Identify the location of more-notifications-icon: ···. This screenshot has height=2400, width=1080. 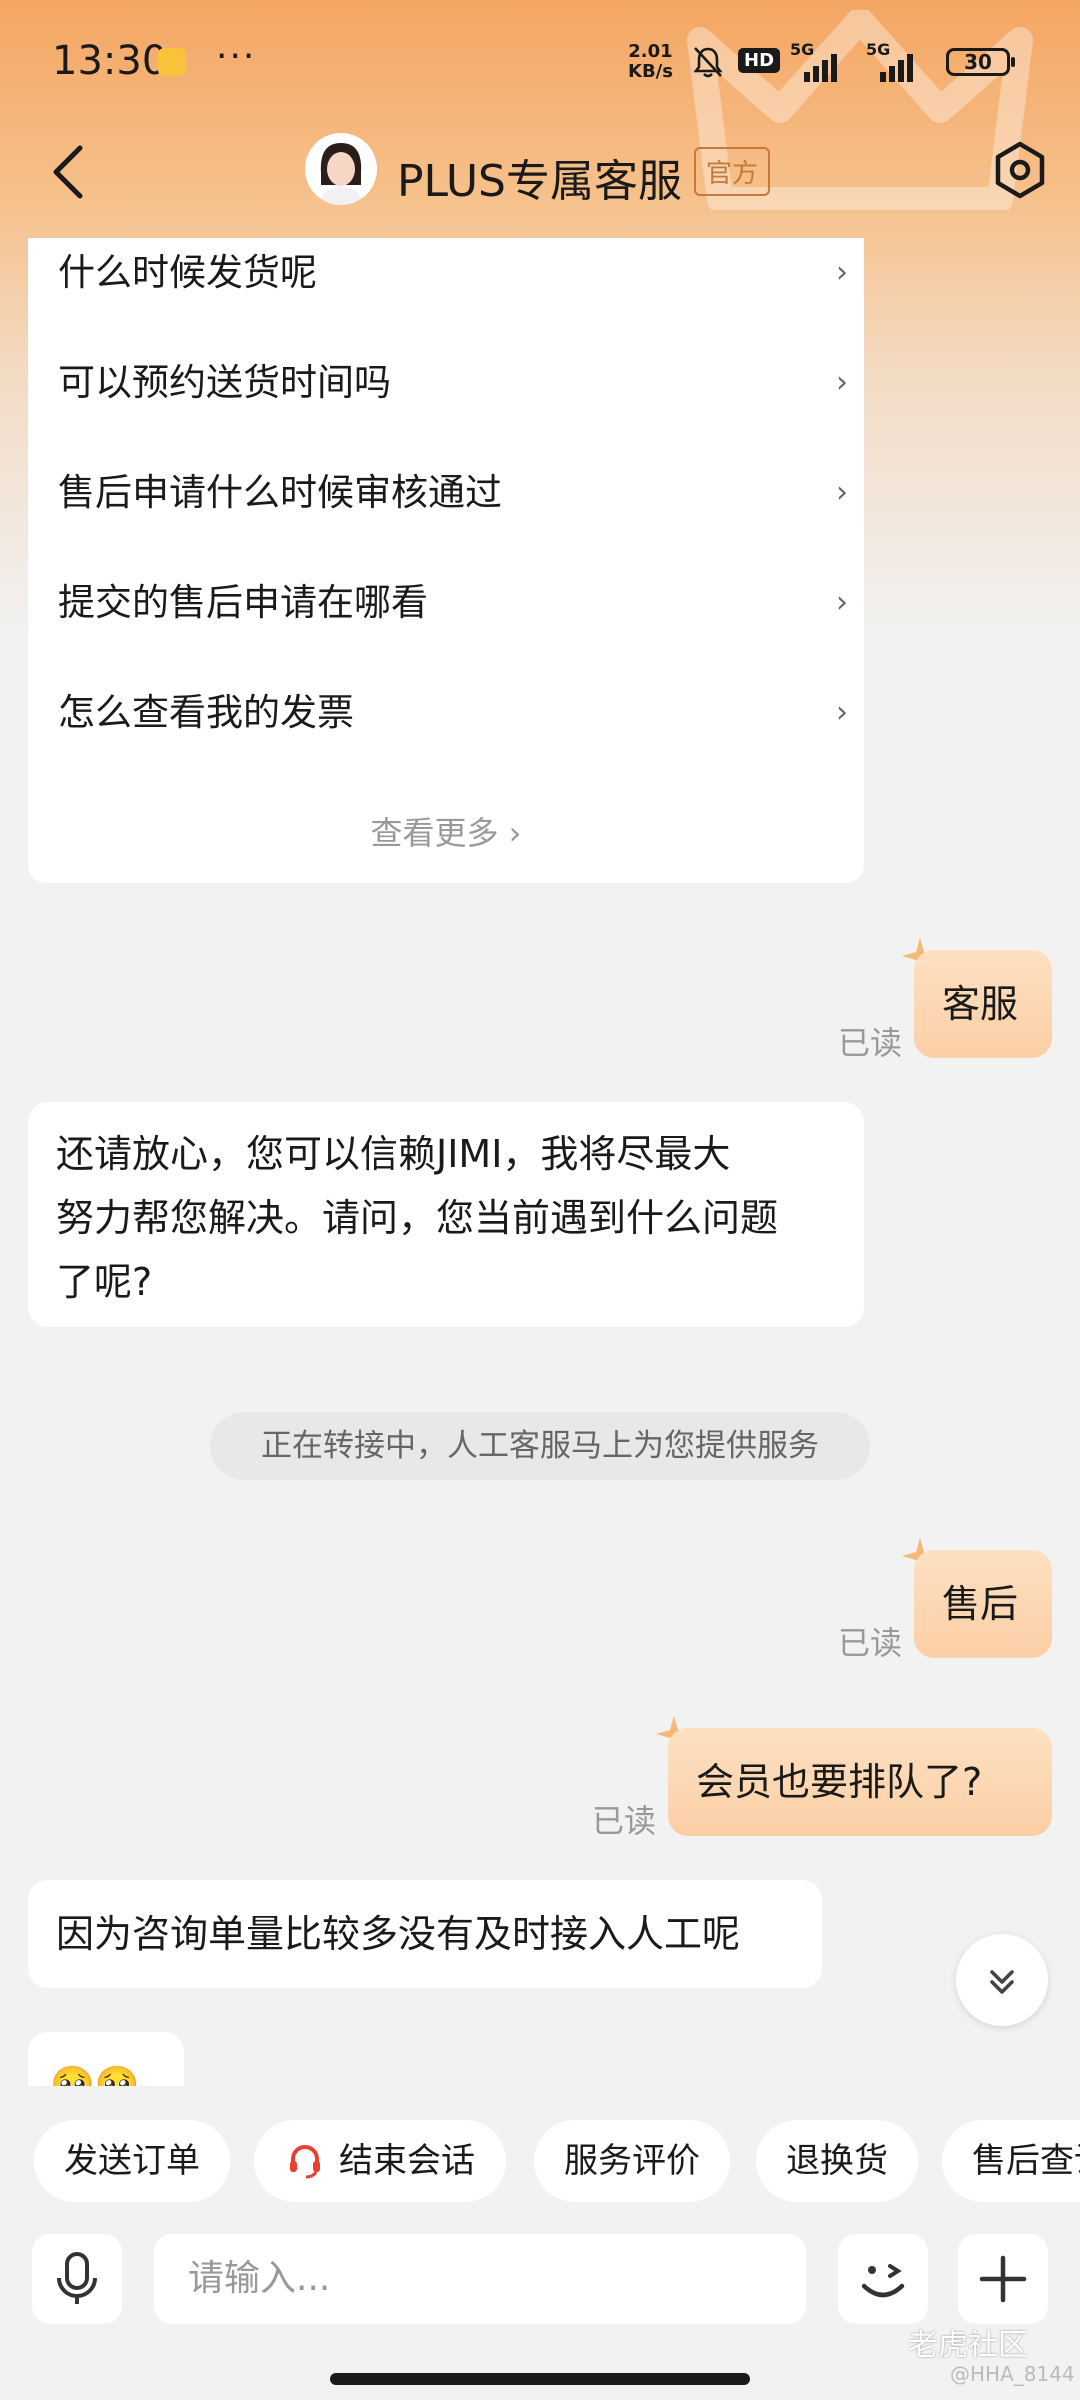
(236, 56).